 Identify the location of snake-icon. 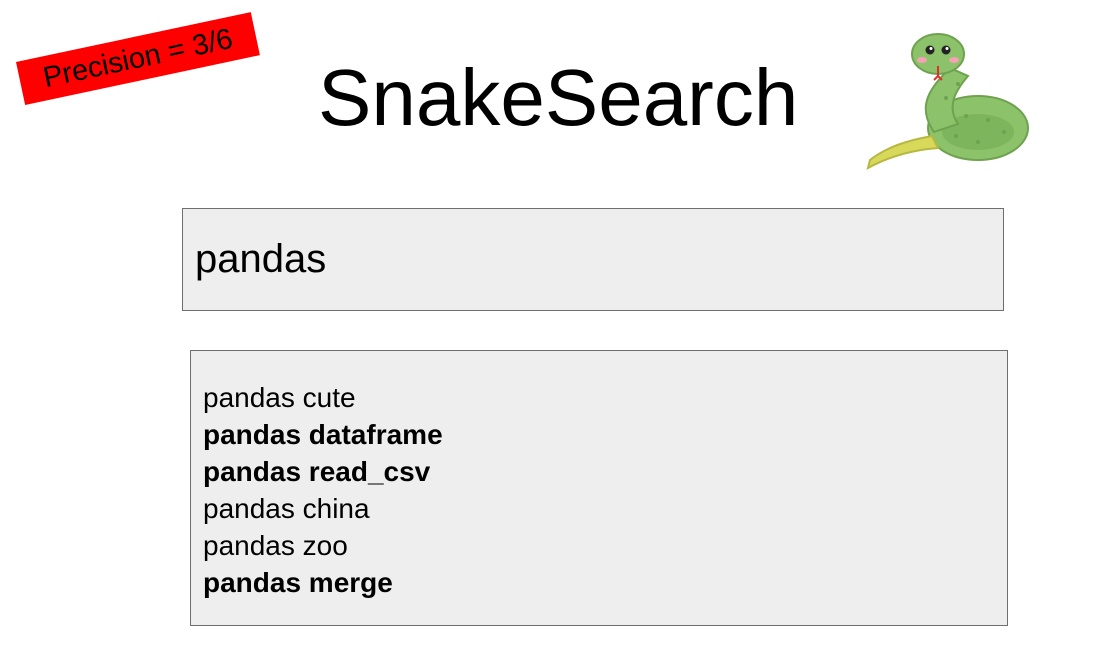
(947, 101).